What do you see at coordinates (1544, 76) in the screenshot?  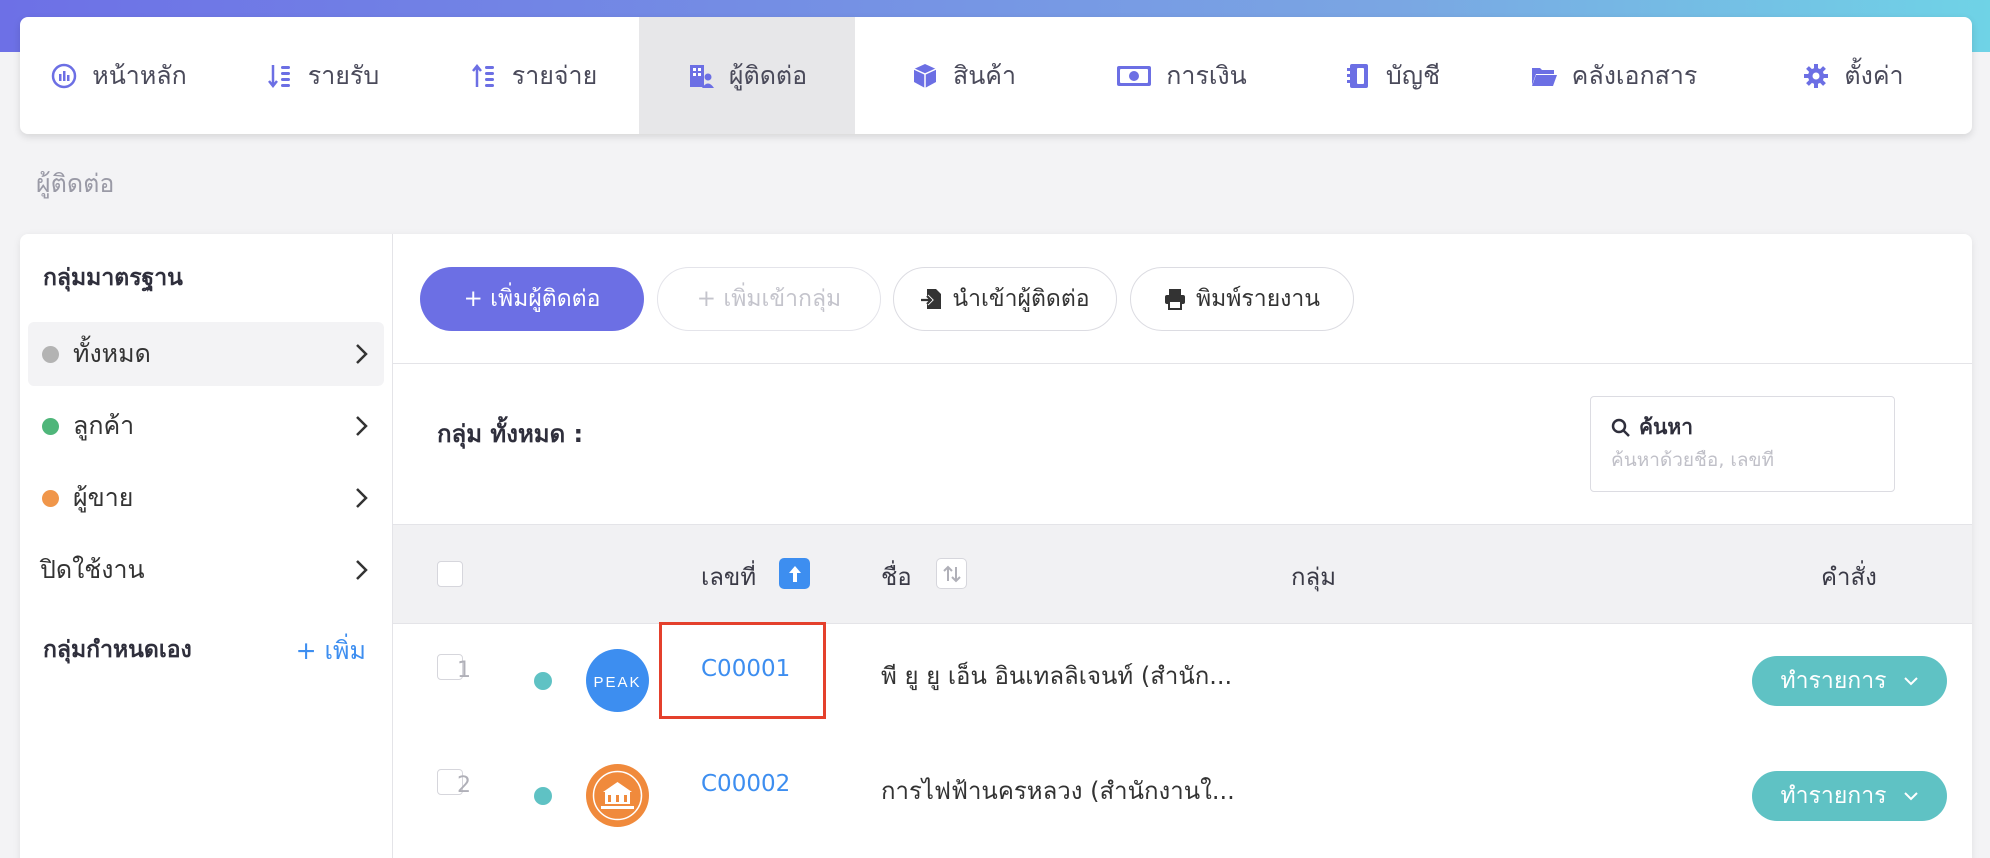 I see `folder-open-icon` at bounding box center [1544, 76].